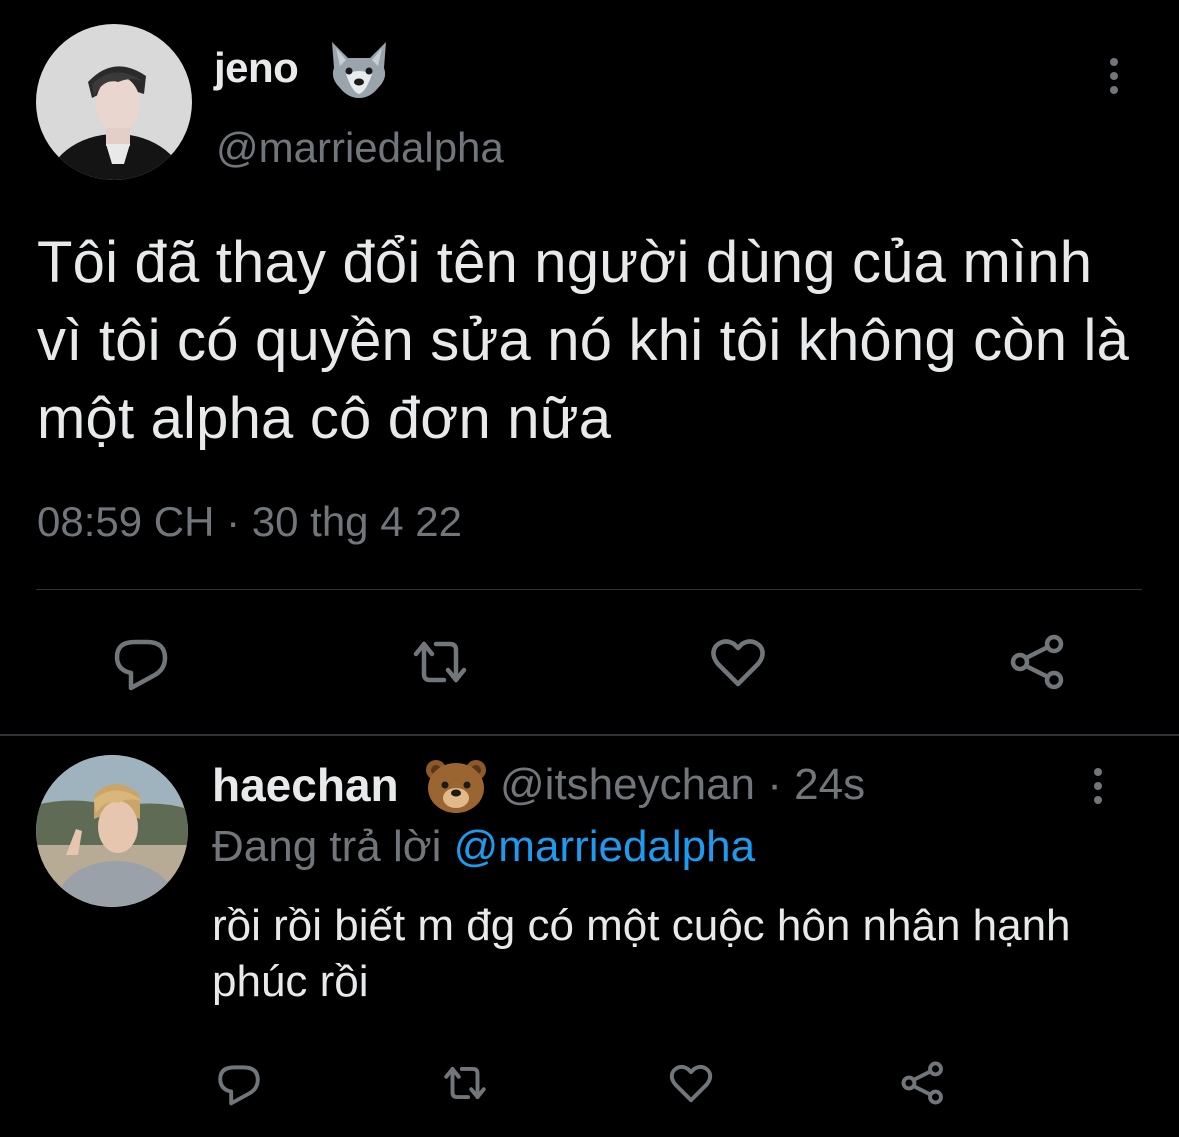 The height and width of the screenshot is (1137, 1179). What do you see at coordinates (682, 785) in the screenshot?
I see `reply-handle-time: @itsheychan · 24s` at bounding box center [682, 785].